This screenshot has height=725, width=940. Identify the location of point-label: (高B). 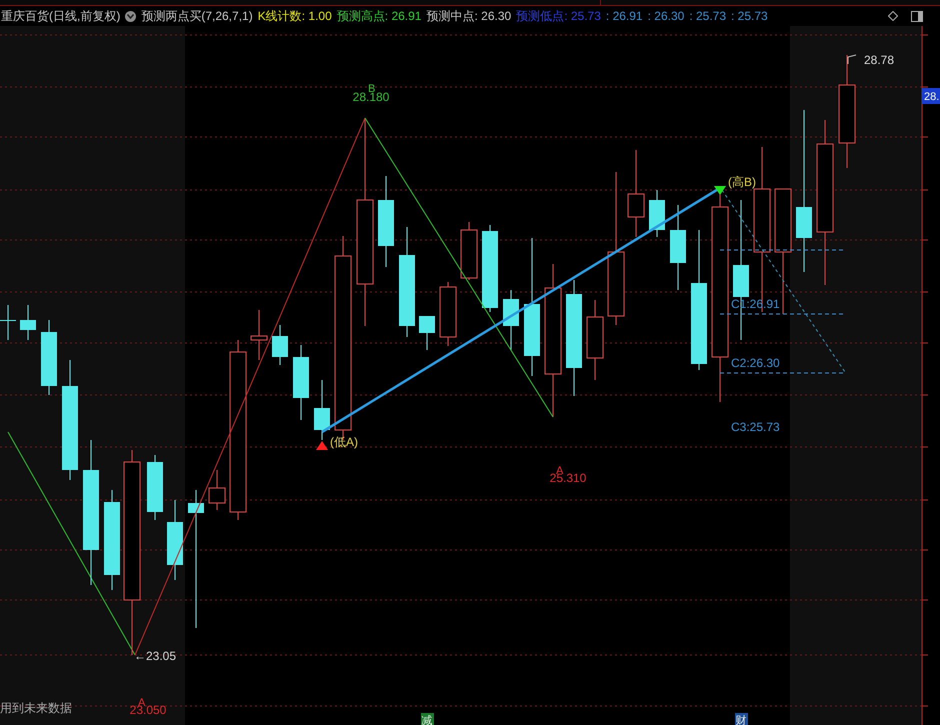
(742, 182).